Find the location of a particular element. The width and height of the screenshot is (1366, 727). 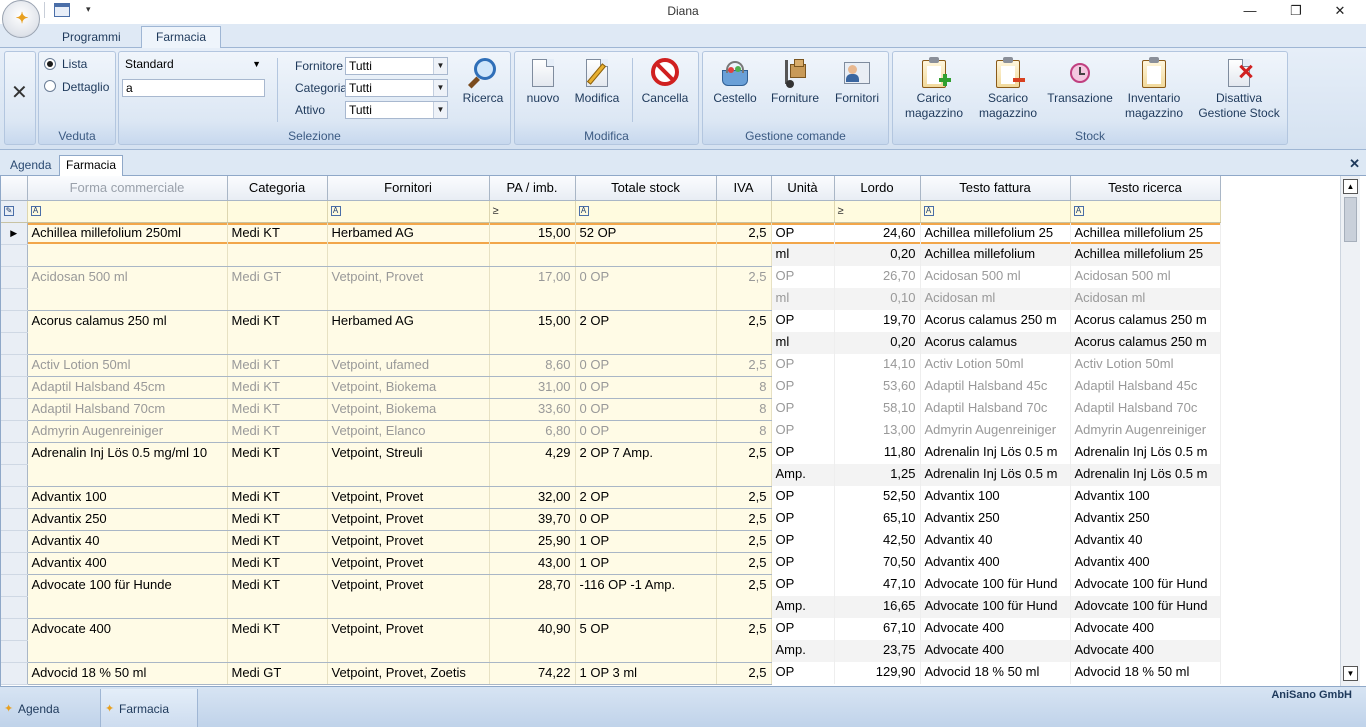

filter-testo-fattura: A is located at coordinates (995, 211).